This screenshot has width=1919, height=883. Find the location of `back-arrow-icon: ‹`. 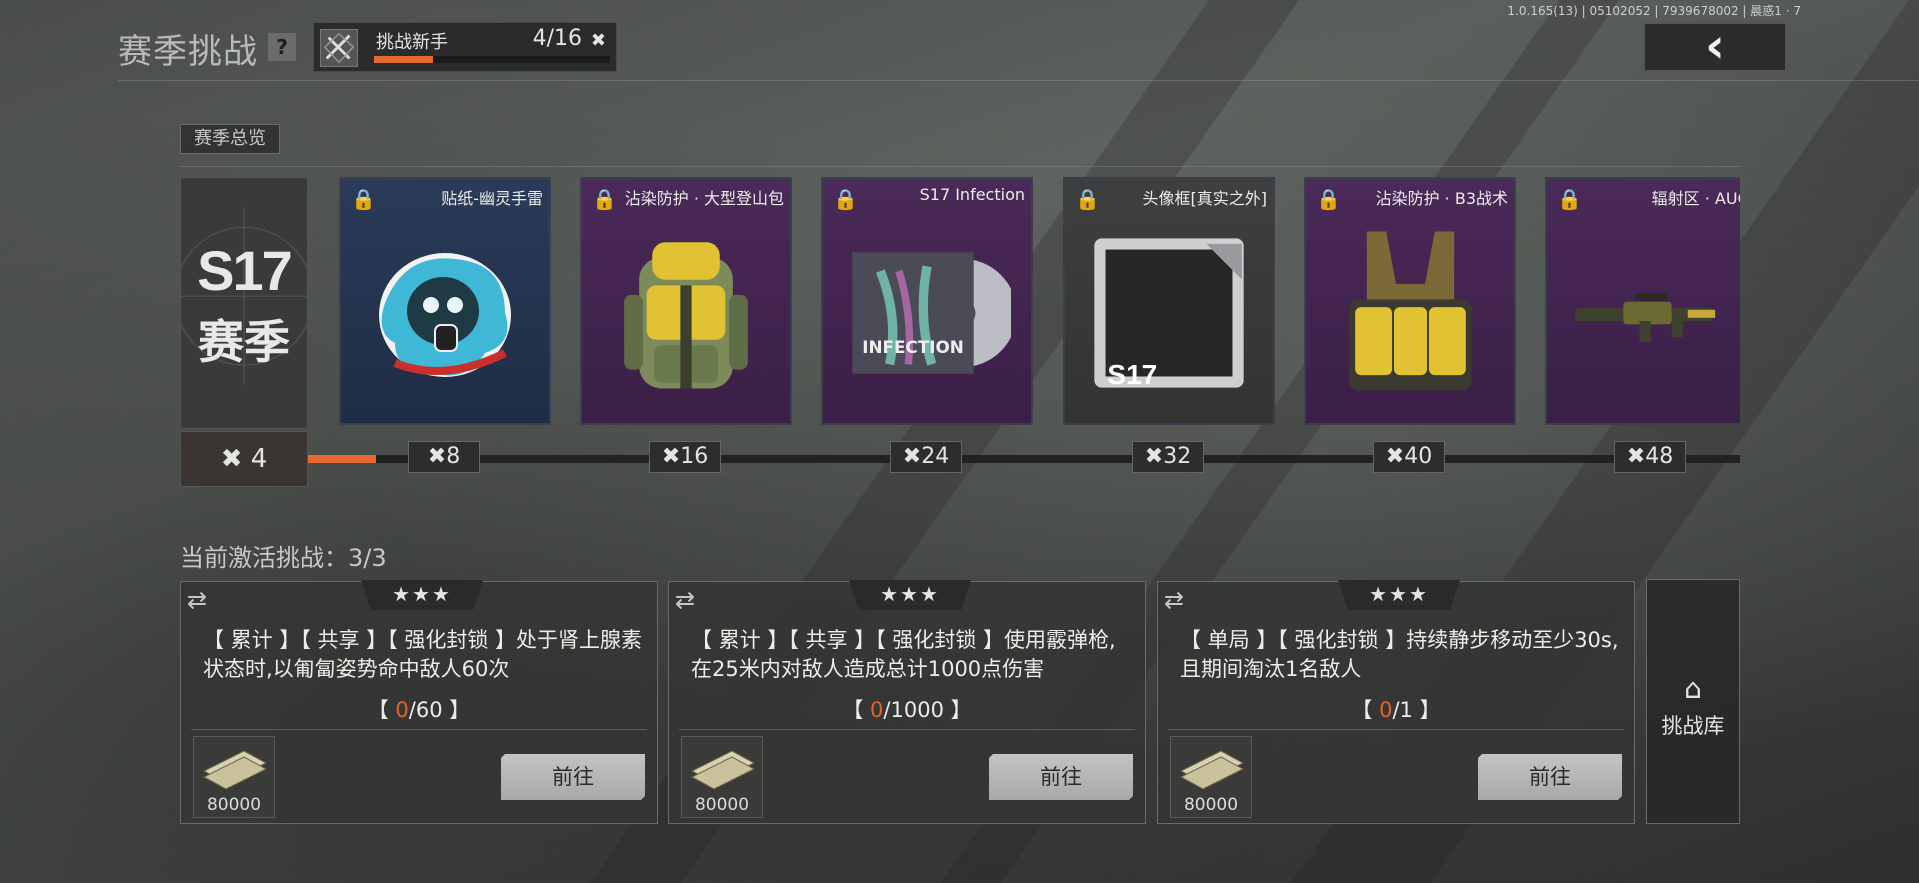

back-arrow-icon: ‹ is located at coordinates (1715, 46).